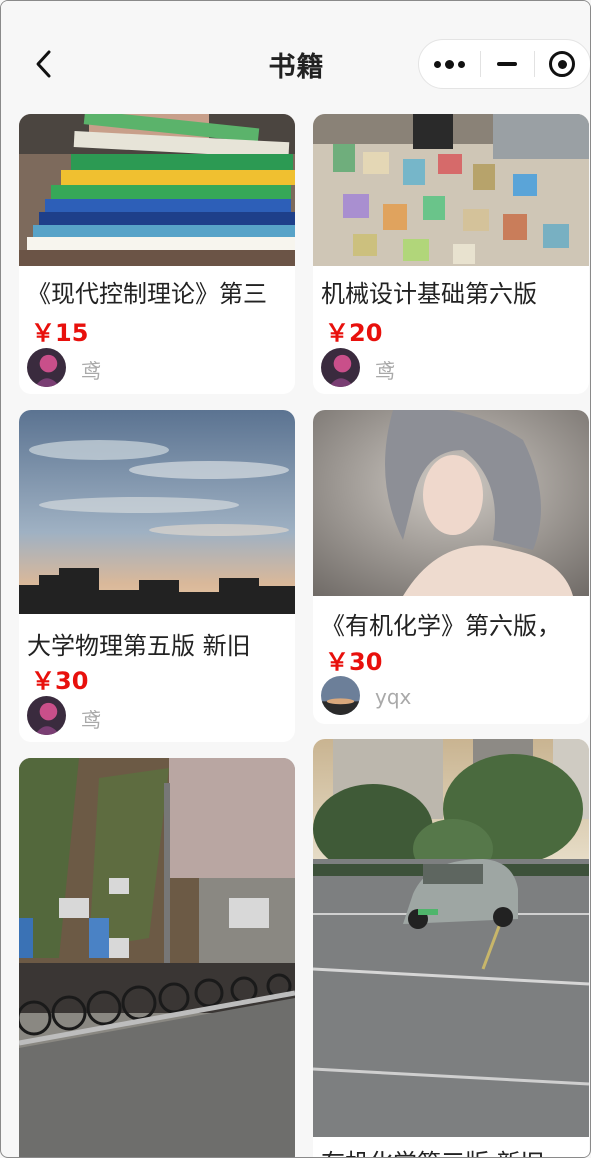 This screenshot has width=591, height=1158. Describe the element at coordinates (429, 294) in the screenshot. I see `book-title: 机械设计基础第六版` at that location.